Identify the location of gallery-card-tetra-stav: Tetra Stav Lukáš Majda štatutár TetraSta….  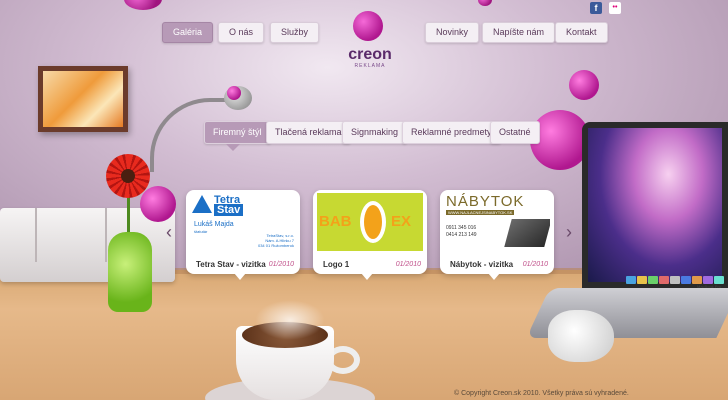
(243, 235).